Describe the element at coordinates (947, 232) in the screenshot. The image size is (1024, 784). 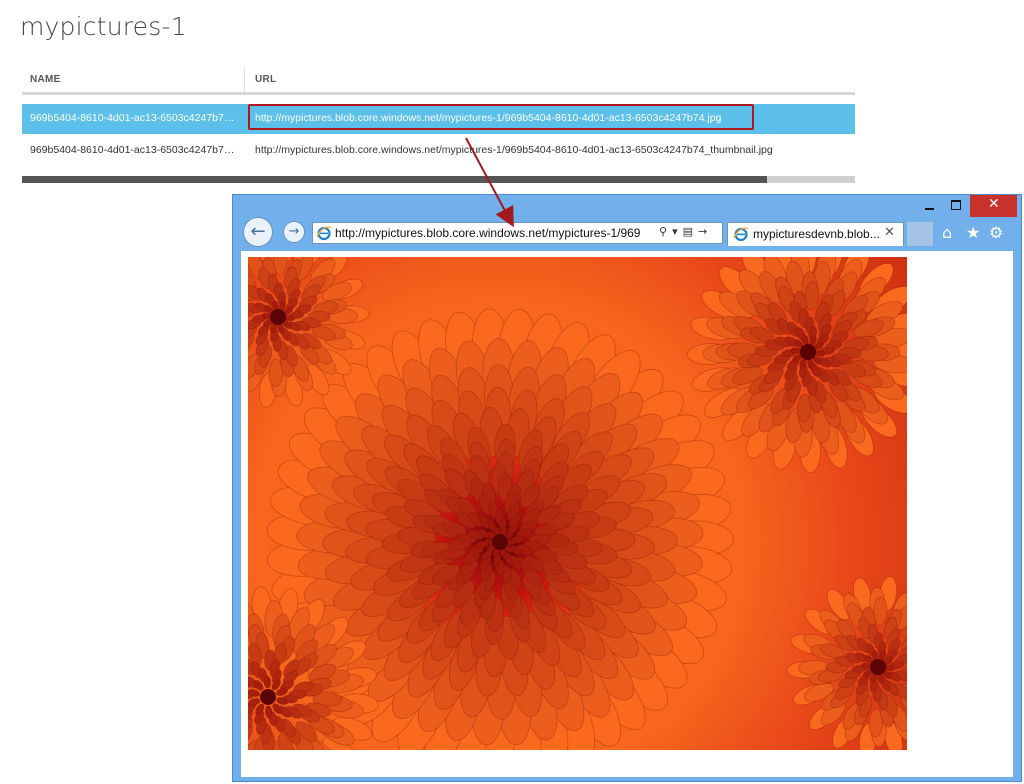
I see `home-icon: ⌂` at that location.